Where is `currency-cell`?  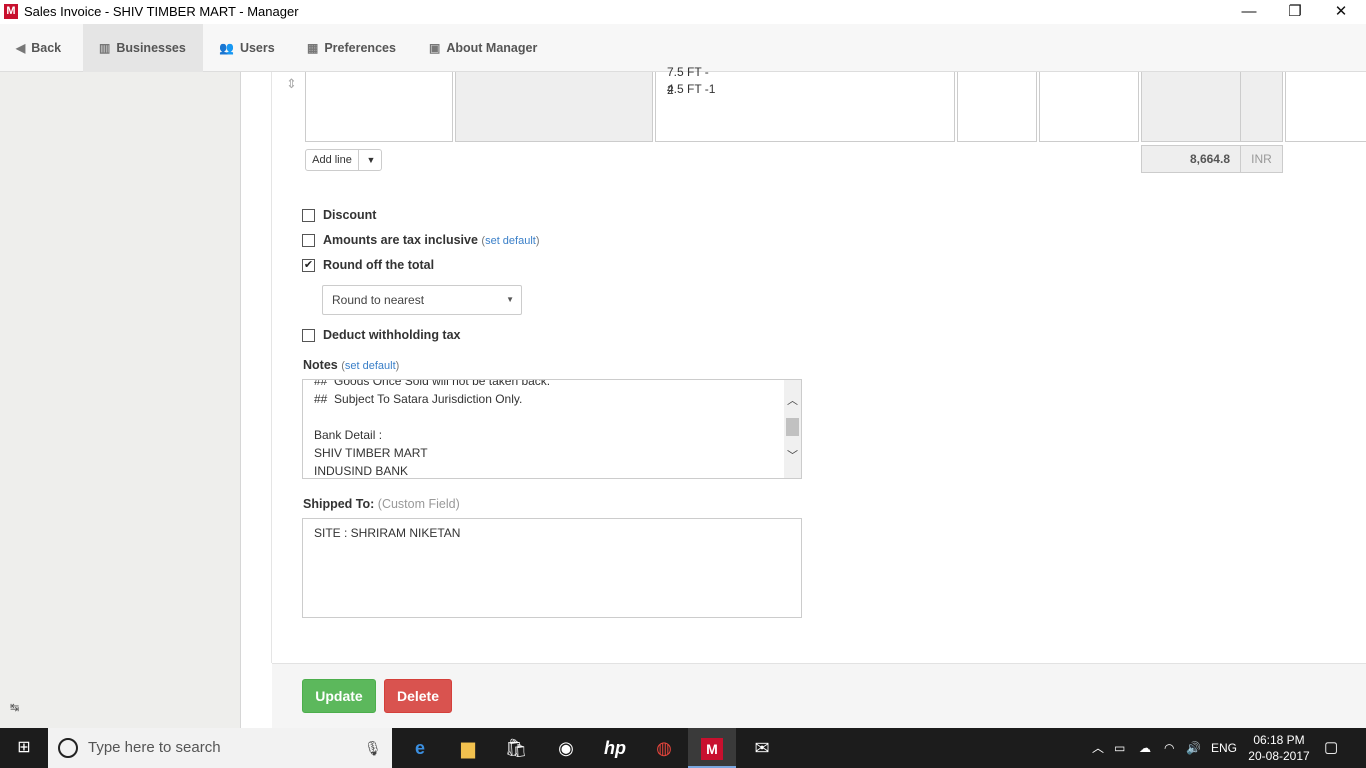 currency-cell is located at coordinates (1261, 107).